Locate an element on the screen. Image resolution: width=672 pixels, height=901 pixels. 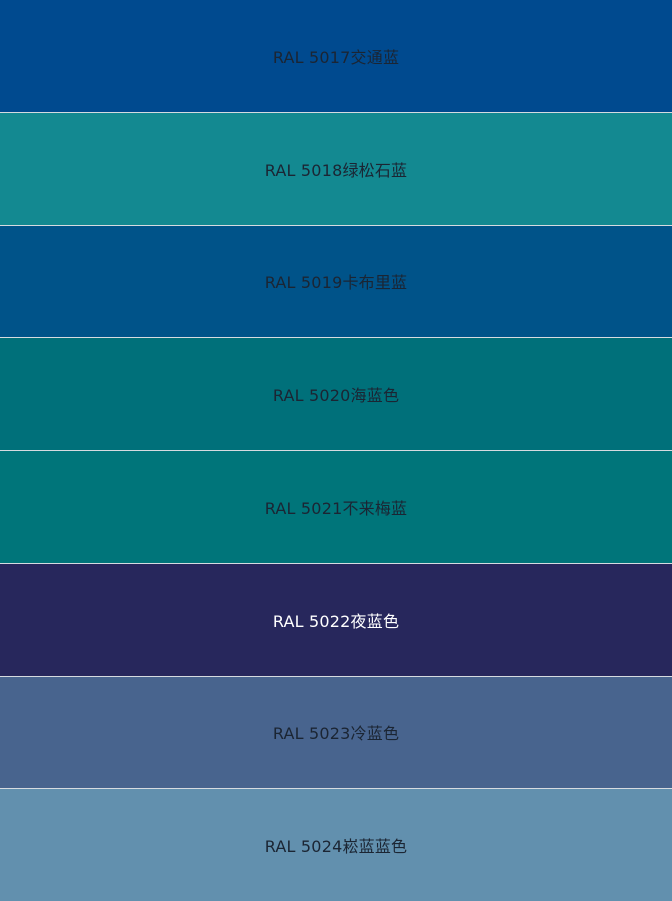
color-swatch-ral-5021: RAL 5021不来梅蓝 is located at coordinates (336, 507).